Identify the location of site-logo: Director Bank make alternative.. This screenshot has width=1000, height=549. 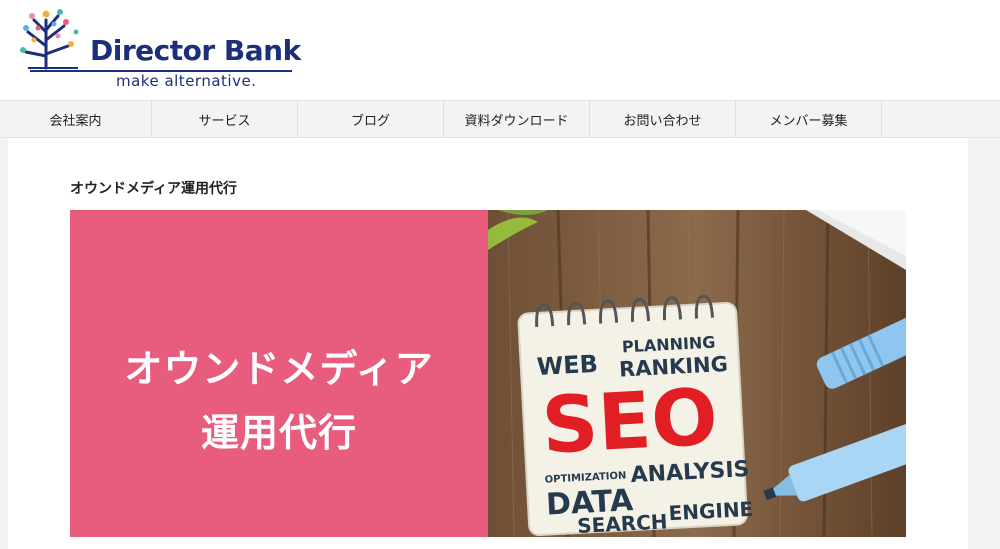
(159, 48).